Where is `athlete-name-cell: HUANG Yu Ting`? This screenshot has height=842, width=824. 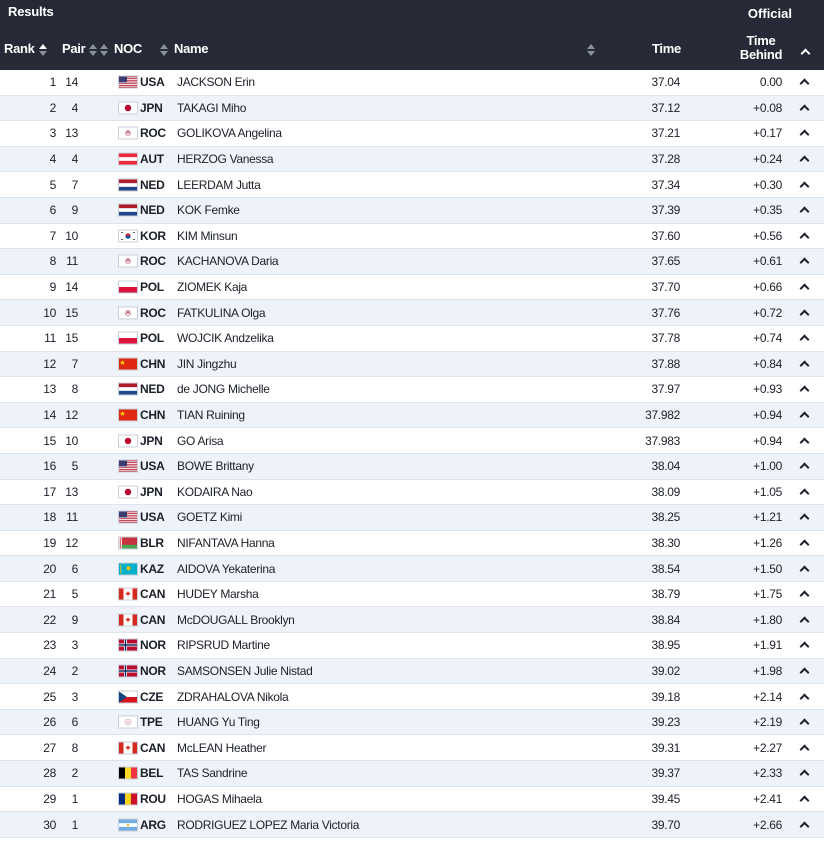 athlete-name-cell: HUANG Yu Ting is located at coordinates (218, 722).